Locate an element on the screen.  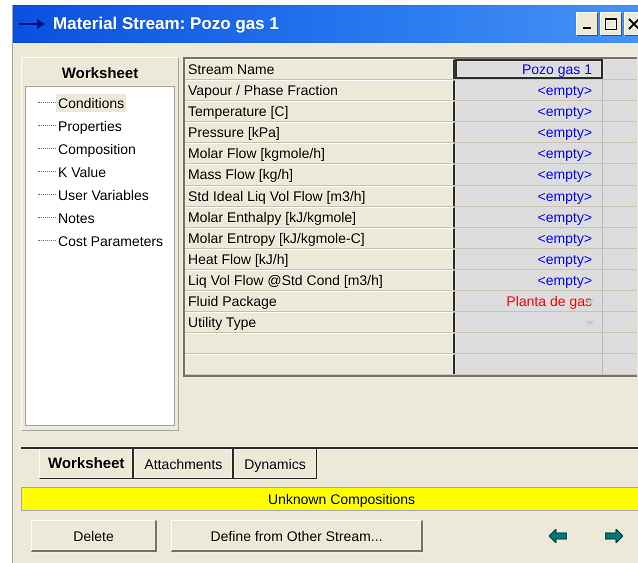
tree-item: Cost Parameters is located at coordinates (111, 241).